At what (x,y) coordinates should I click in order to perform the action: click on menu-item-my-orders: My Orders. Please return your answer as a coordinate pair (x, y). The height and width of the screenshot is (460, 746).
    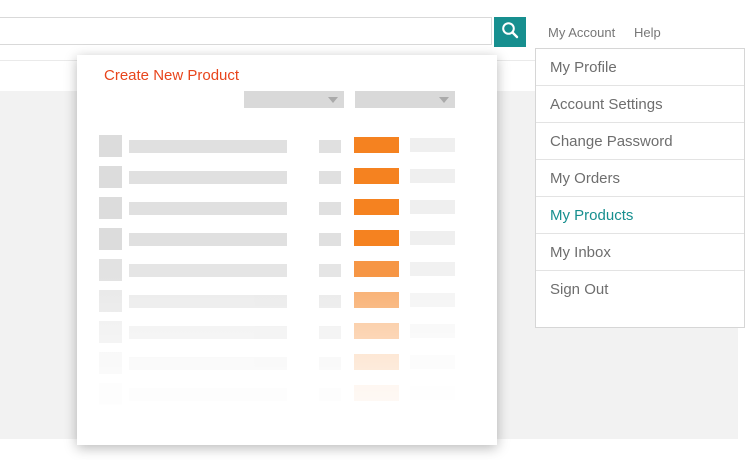
    Looking at the image, I should click on (640, 178).